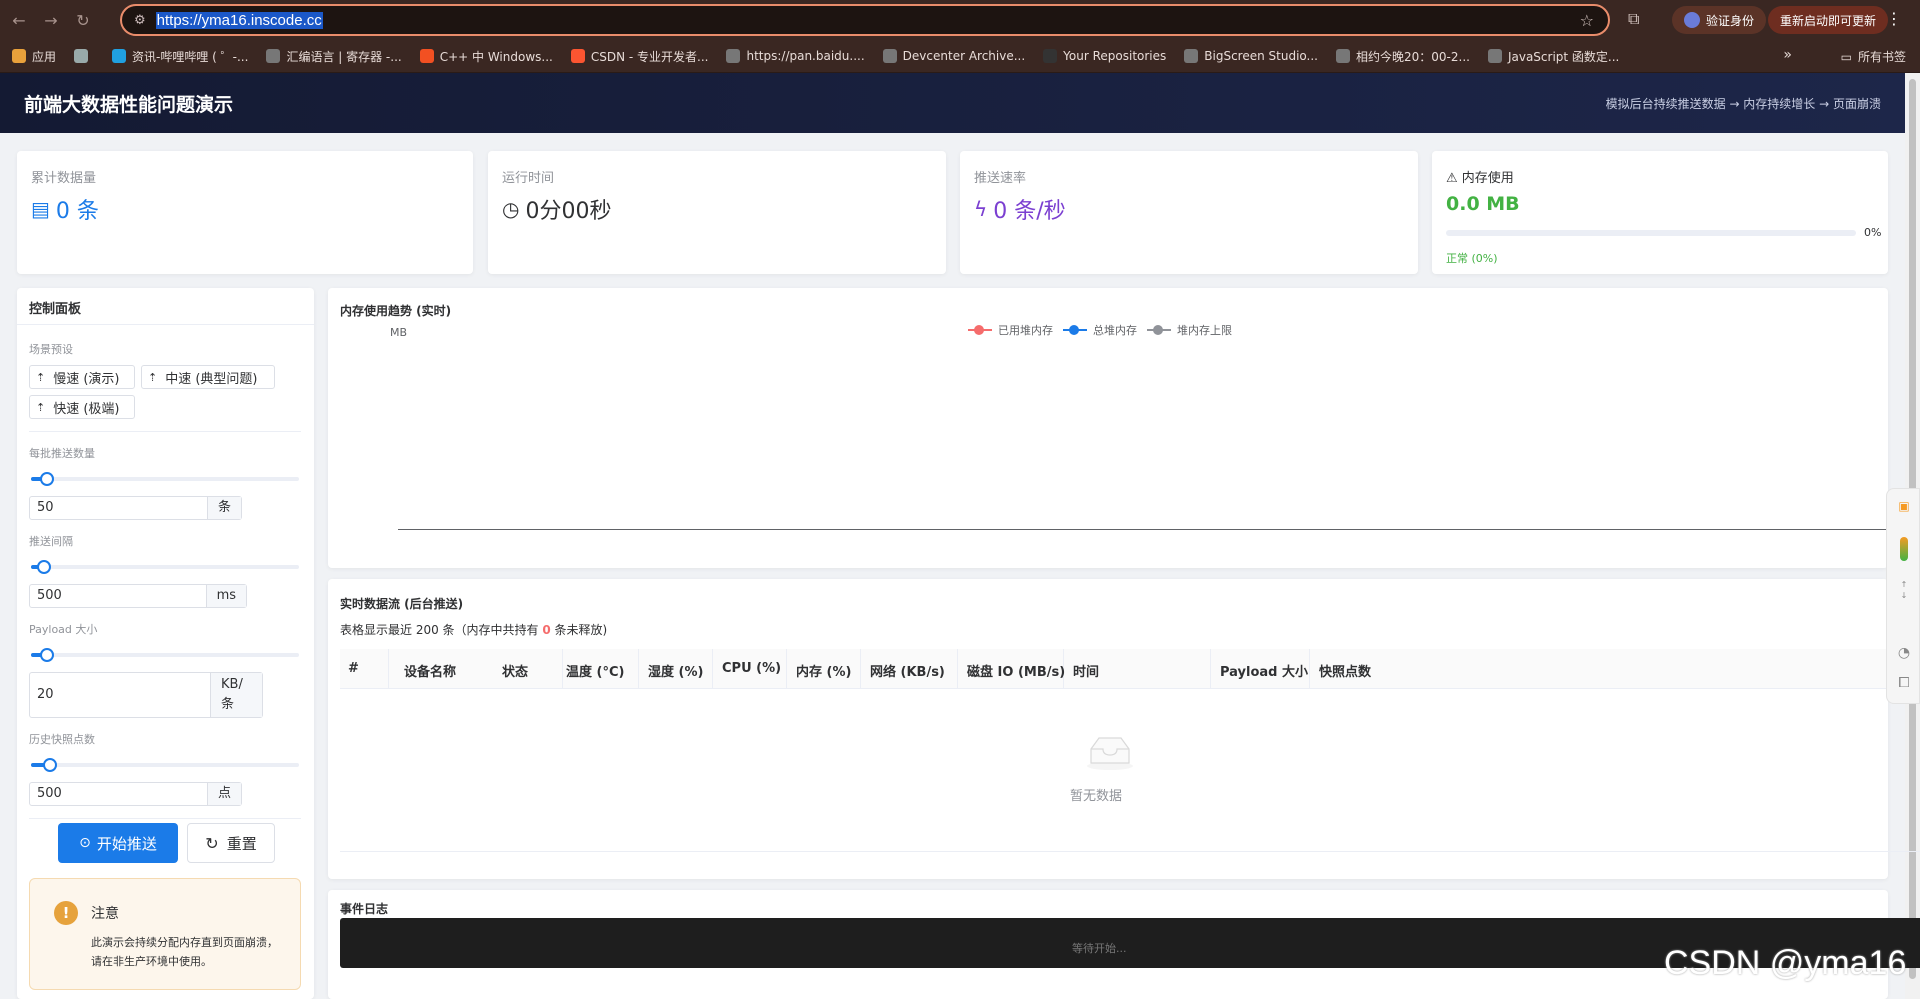 Image resolution: width=1920 pixels, height=999 pixels. Describe the element at coordinates (86, 379) in the screenshot. I see `preset-label: 慢速 (演示)` at that location.